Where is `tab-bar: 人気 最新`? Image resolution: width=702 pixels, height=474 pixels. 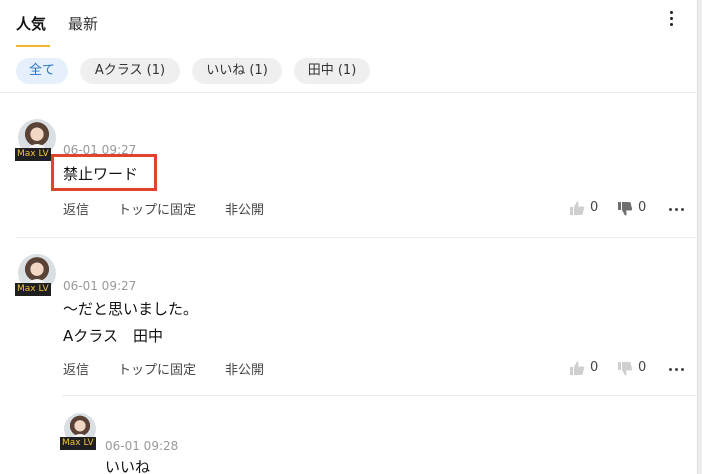
tab-bar: 人気 最新 is located at coordinates (348, 25).